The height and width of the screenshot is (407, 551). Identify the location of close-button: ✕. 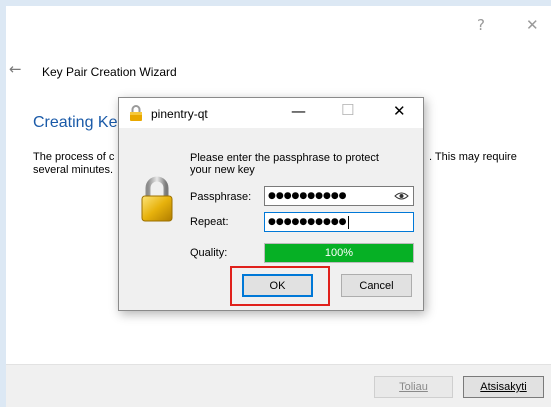
(532, 25).